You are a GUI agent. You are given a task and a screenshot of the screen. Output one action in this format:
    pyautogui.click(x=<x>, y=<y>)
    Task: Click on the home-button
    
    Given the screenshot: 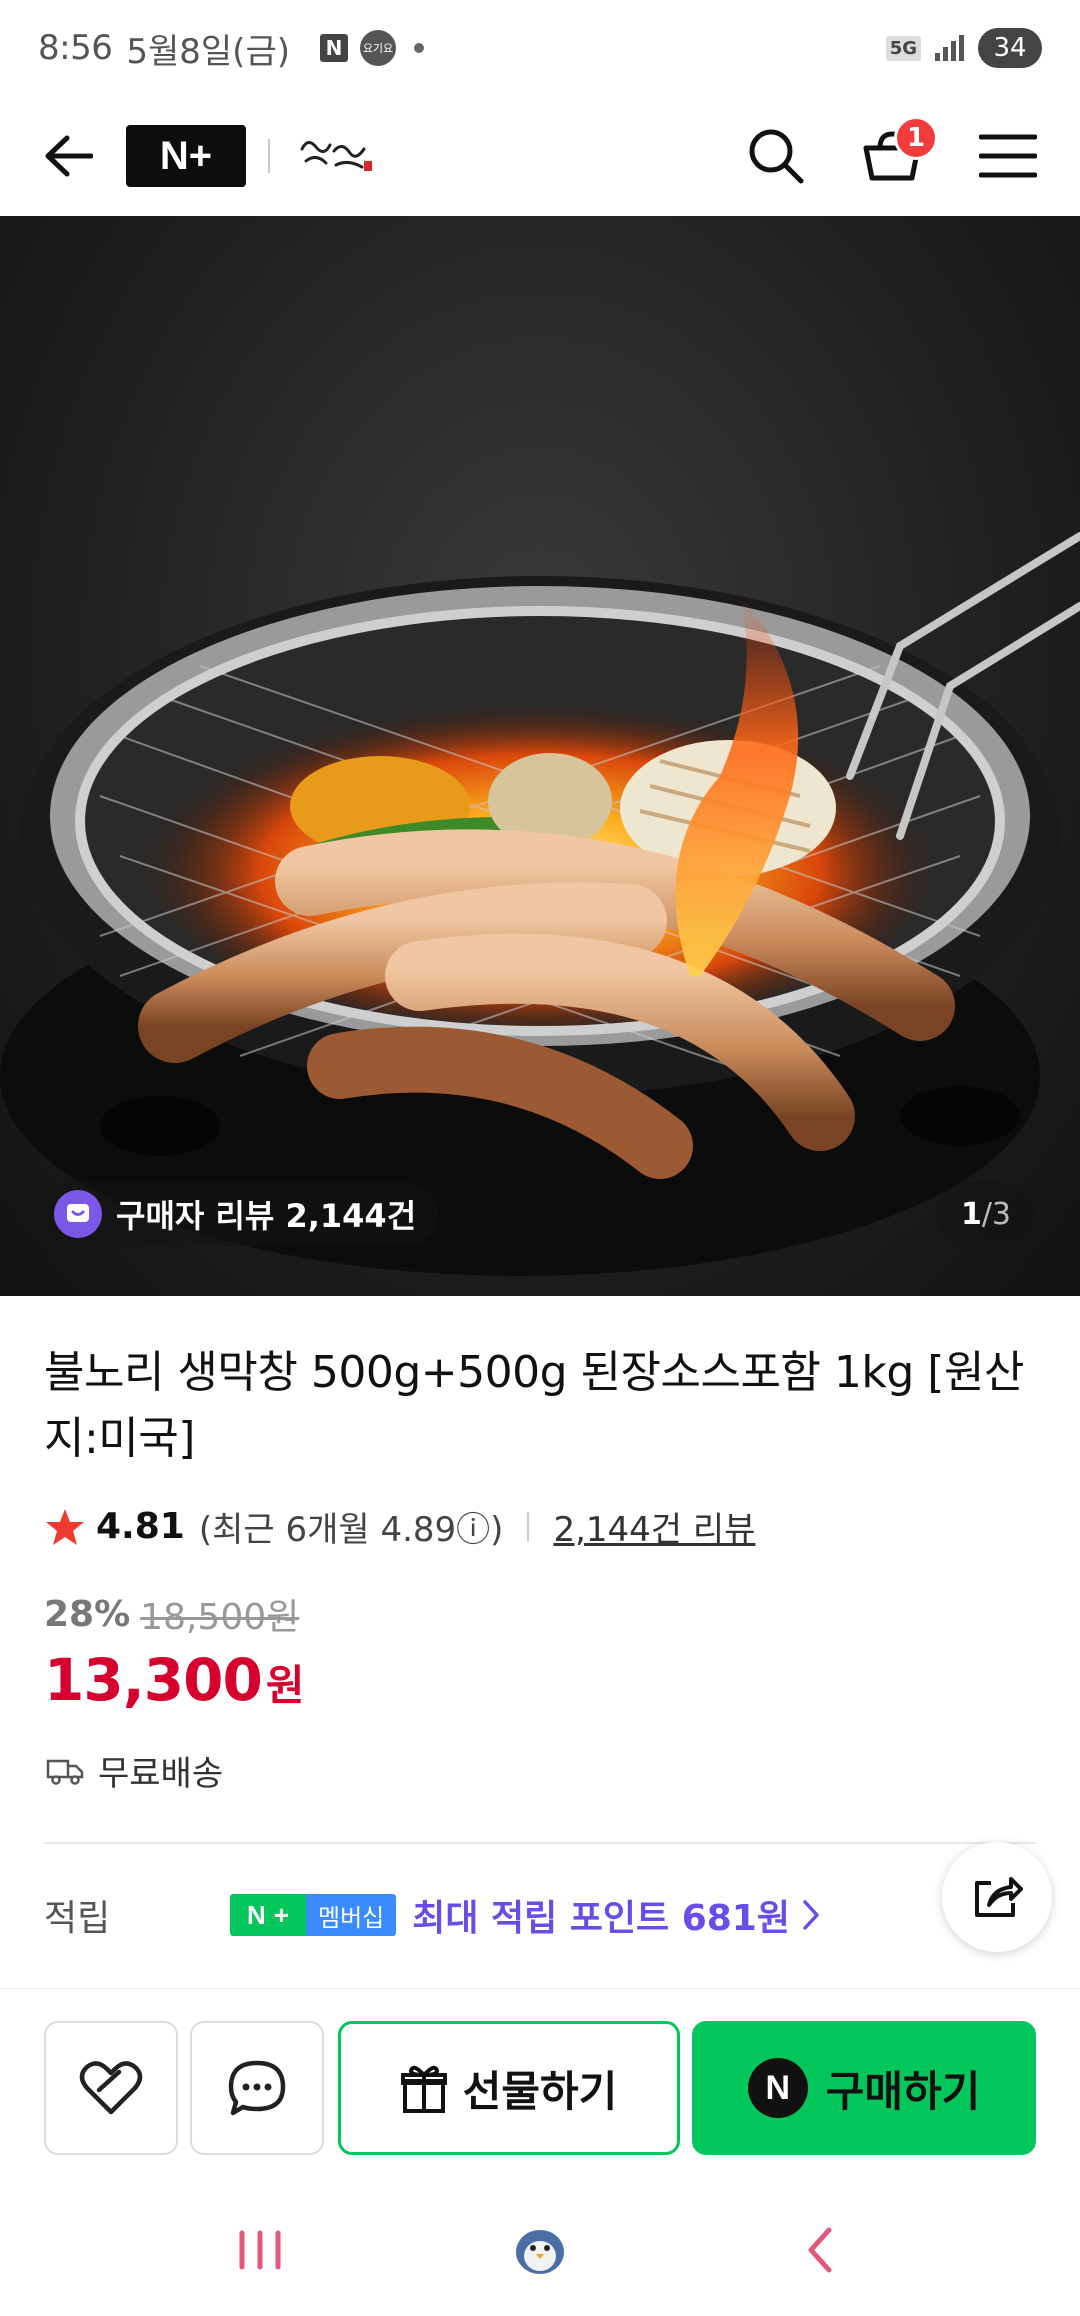 What is the action you would take?
    pyautogui.click(x=540, y=2250)
    